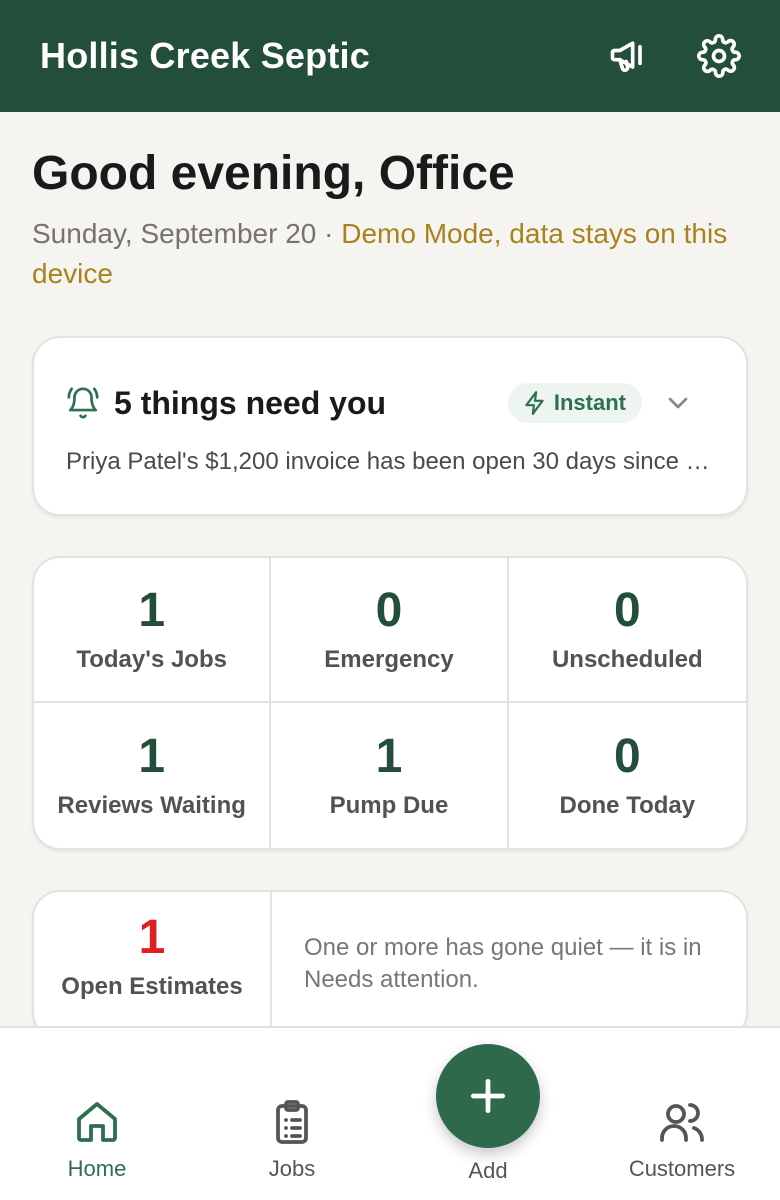 Image resolution: width=780 pixels, height=1200 pixels. What do you see at coordinates (292, 1122) in the screenshot?
I see `clipboard-list-icon` at bounding box center [292, 1122].